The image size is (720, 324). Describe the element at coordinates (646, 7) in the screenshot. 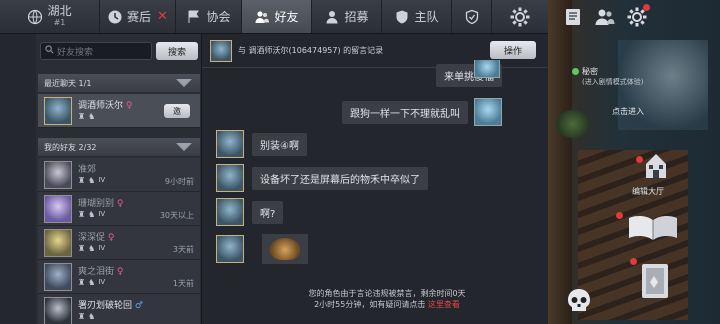

I see `notification-dot` at that location.